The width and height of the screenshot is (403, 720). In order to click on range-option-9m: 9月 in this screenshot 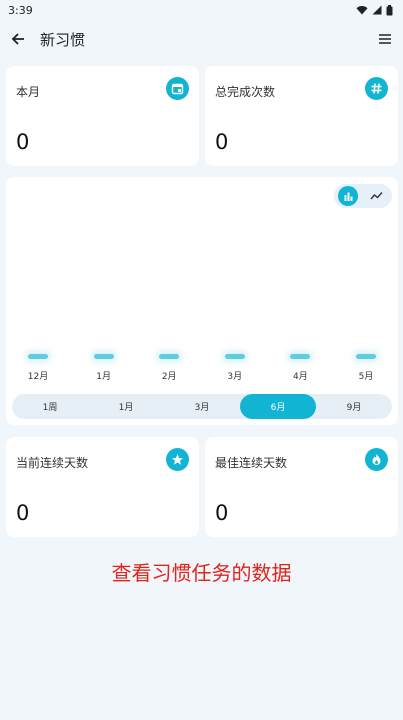, I will do `click(354, 406)`.